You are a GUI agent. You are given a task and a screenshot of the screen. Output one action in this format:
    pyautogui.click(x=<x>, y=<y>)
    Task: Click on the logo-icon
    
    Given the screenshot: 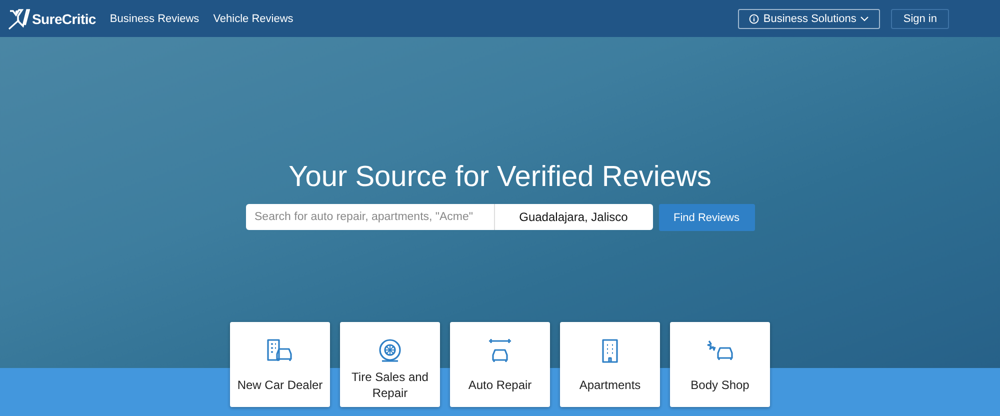 What is the action you would take?
    pyautogui.click(x=19, y=19)
    